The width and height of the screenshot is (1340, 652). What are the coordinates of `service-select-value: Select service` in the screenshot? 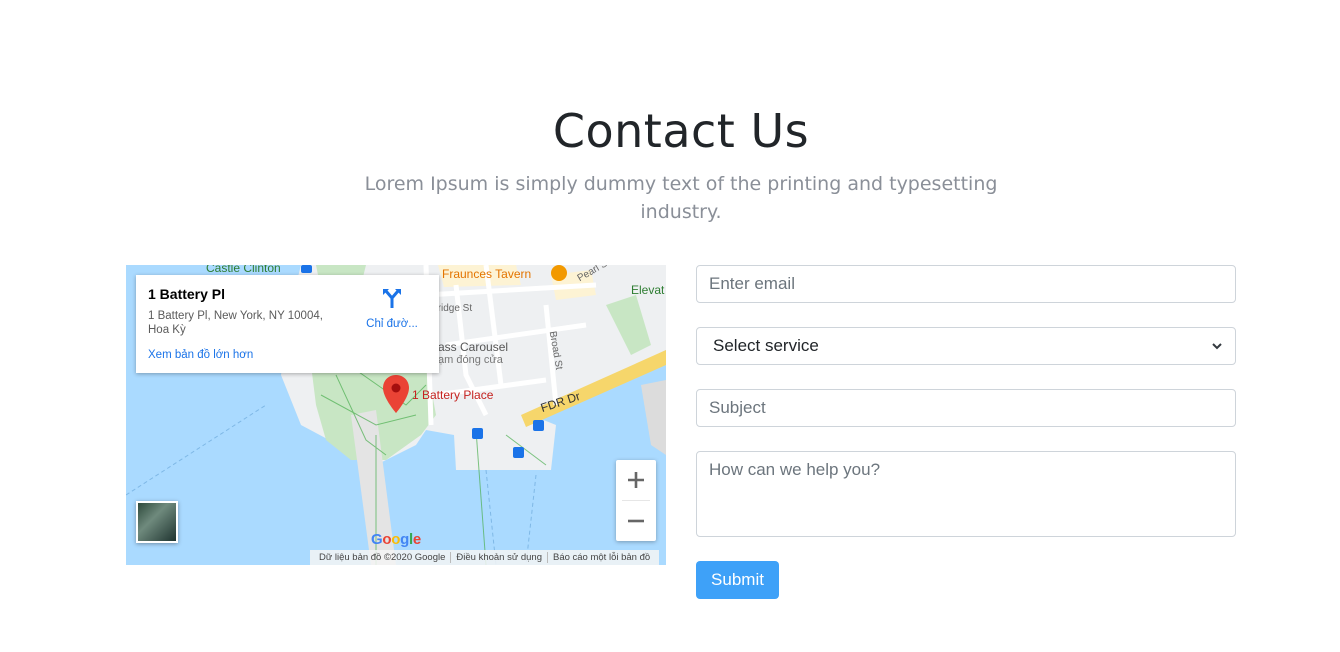 It's located at (766, 345).